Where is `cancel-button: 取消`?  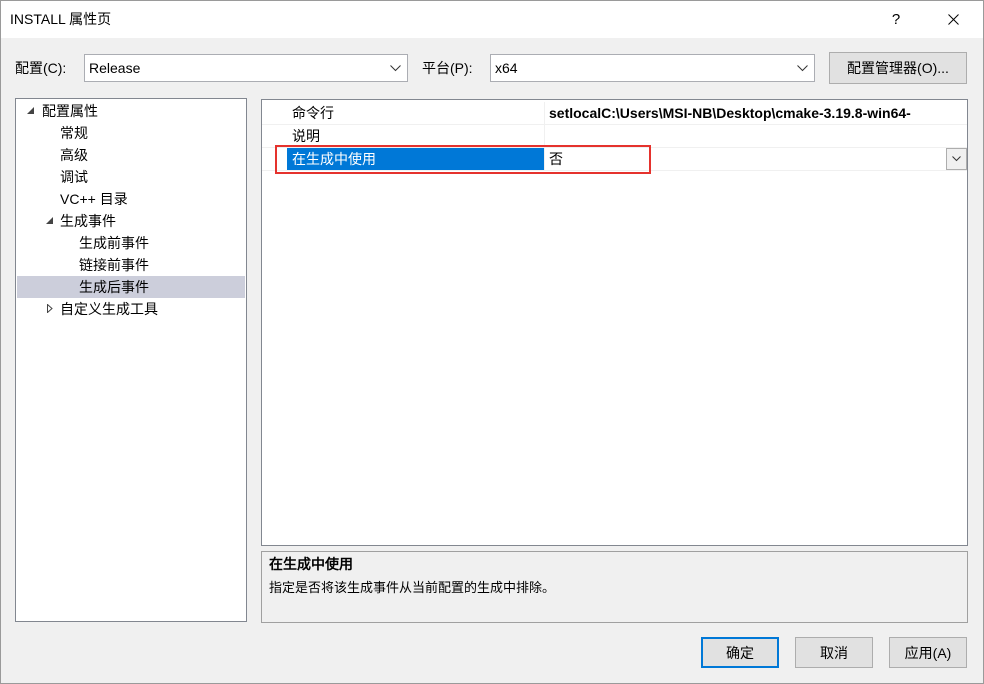 cancel-button: 取消 is located at coordinates (834, 652).